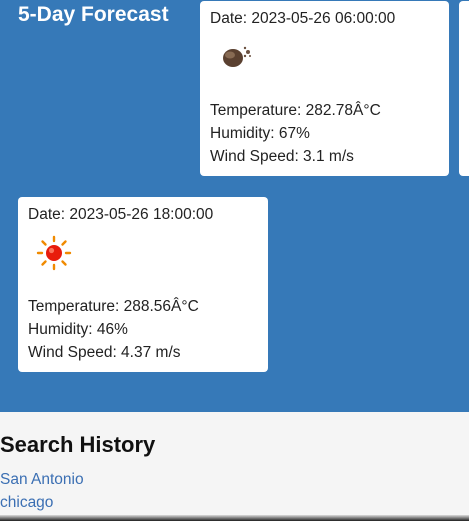  Describe the element at coordinates (303, 18) in the screenshot. I see `forecast-date: Date: 2023-05-26 06:00:00` at that location.